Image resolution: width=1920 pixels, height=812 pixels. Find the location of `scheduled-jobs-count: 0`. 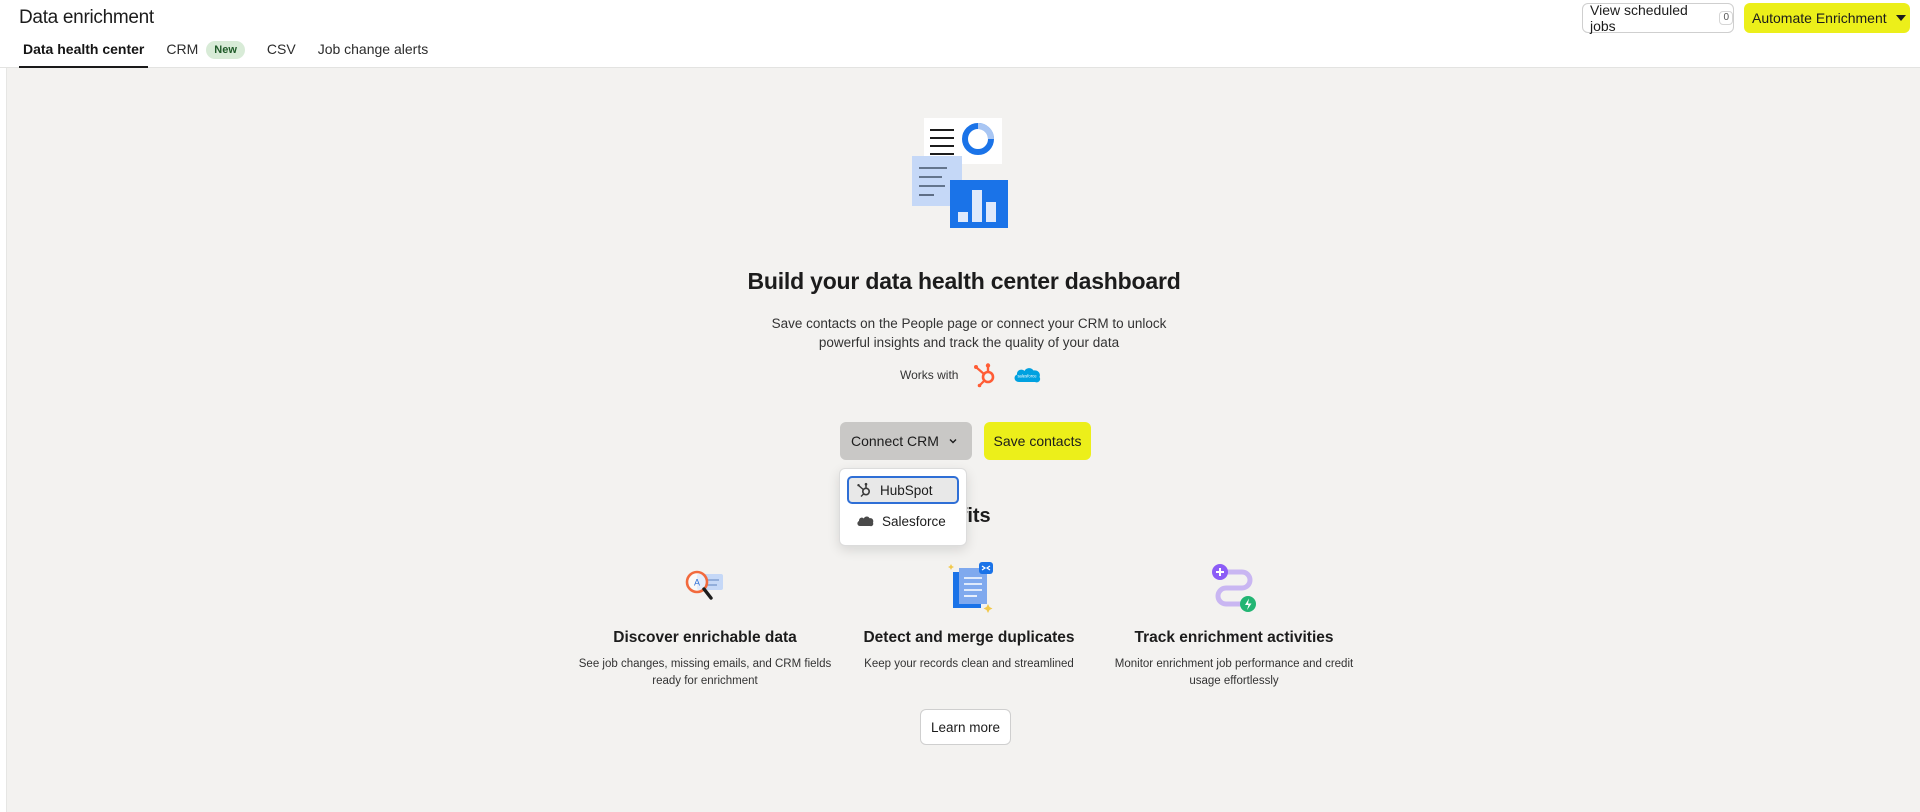

scheduled-jobs-count: 0 is located at coordinates (1726, 18).